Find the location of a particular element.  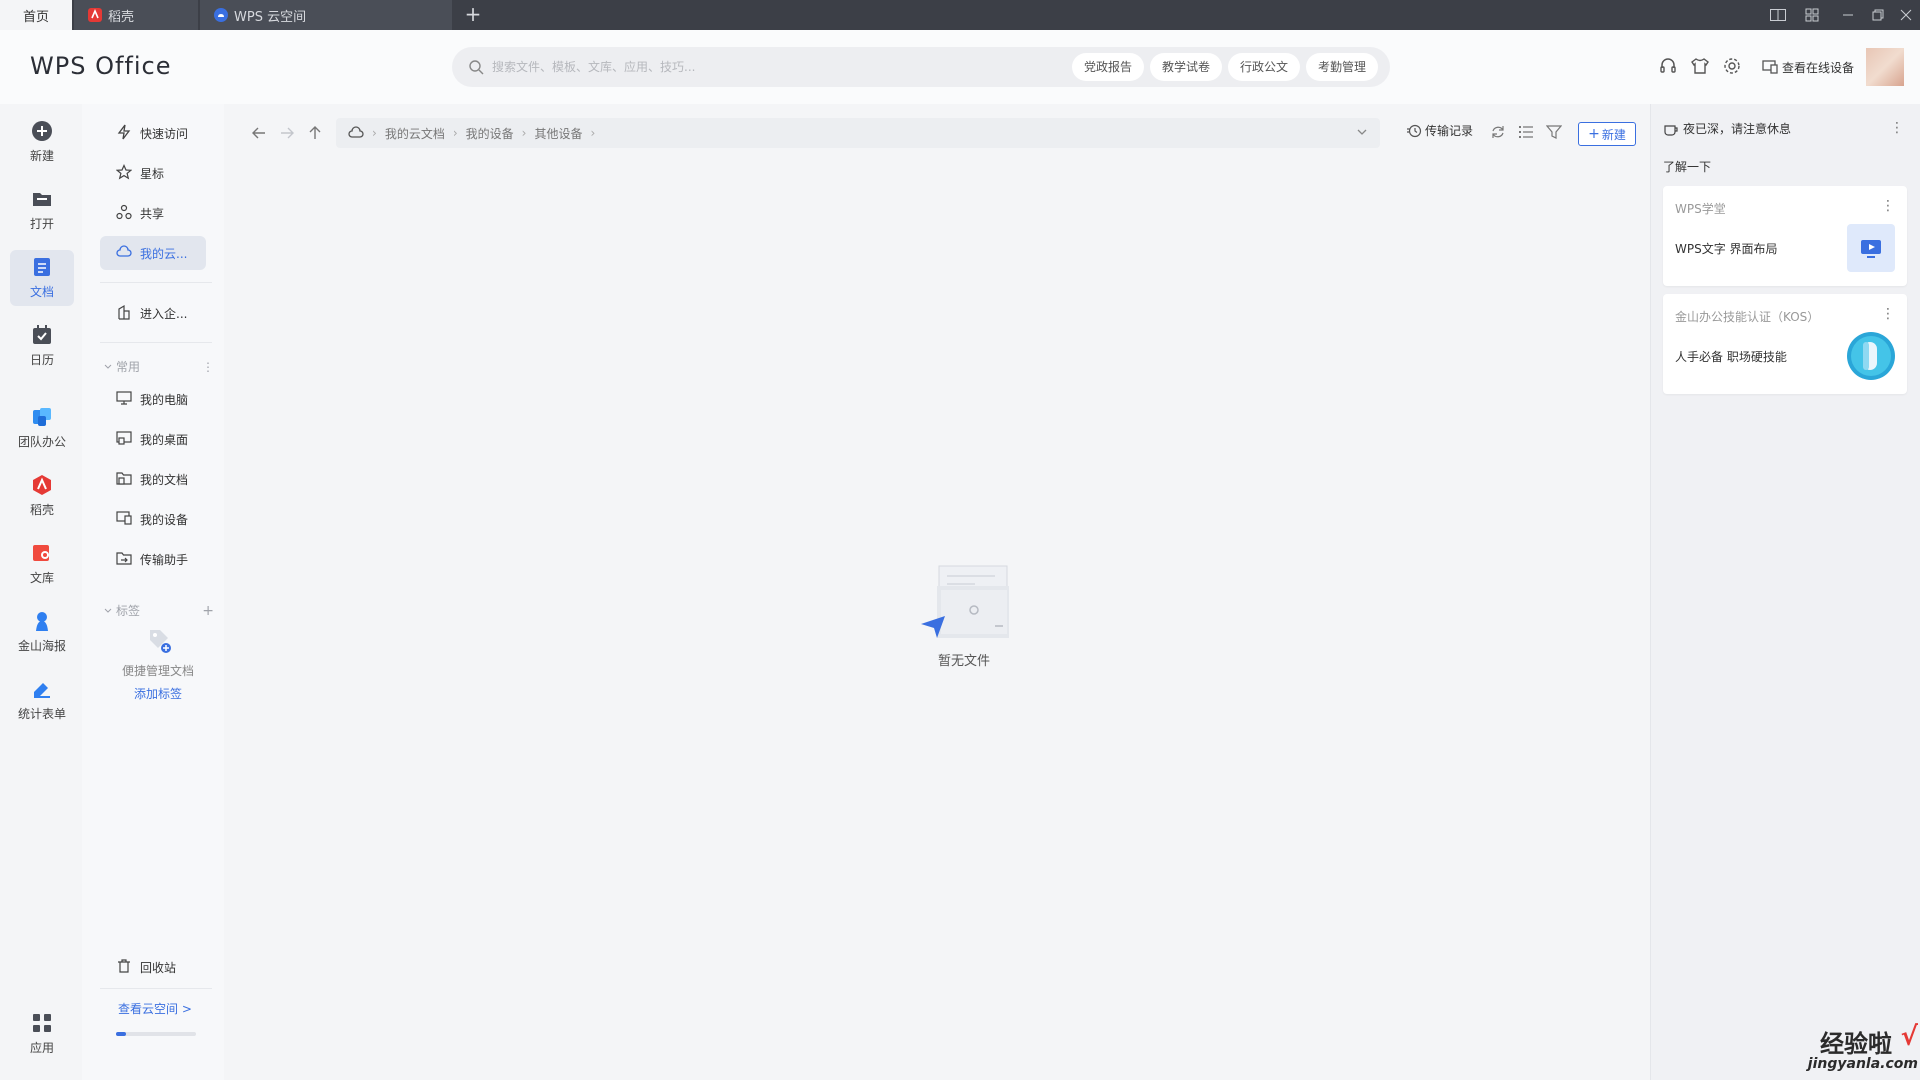

nav-stat-form: 统计表单 is located at coordinates (42, 700).